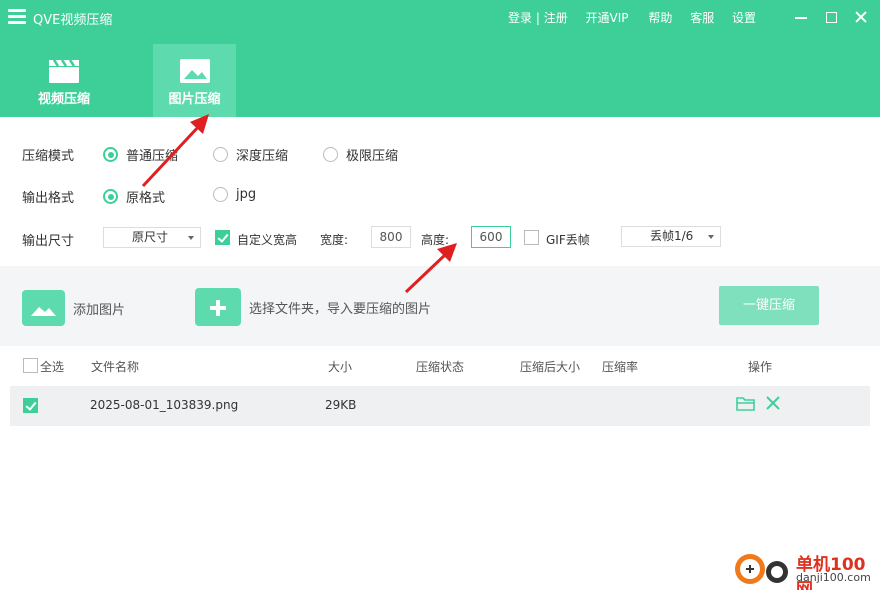  I want to click on watermark-logo-icon, so click(761, 569).